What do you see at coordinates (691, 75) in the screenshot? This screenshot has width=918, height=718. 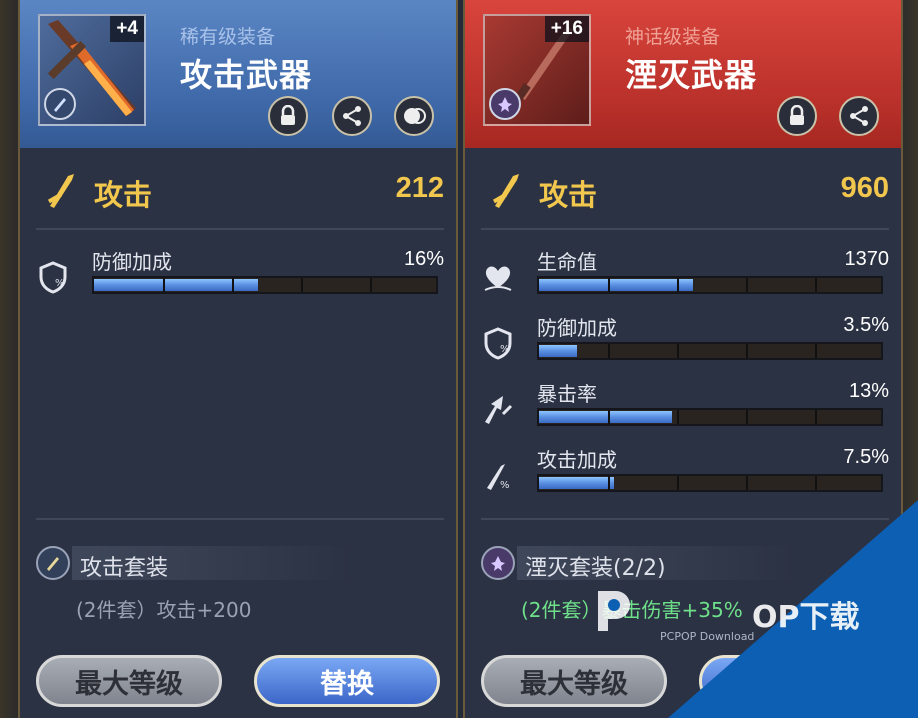 I see `item-name: 湮灭武器` at bounding box center [691, 75].